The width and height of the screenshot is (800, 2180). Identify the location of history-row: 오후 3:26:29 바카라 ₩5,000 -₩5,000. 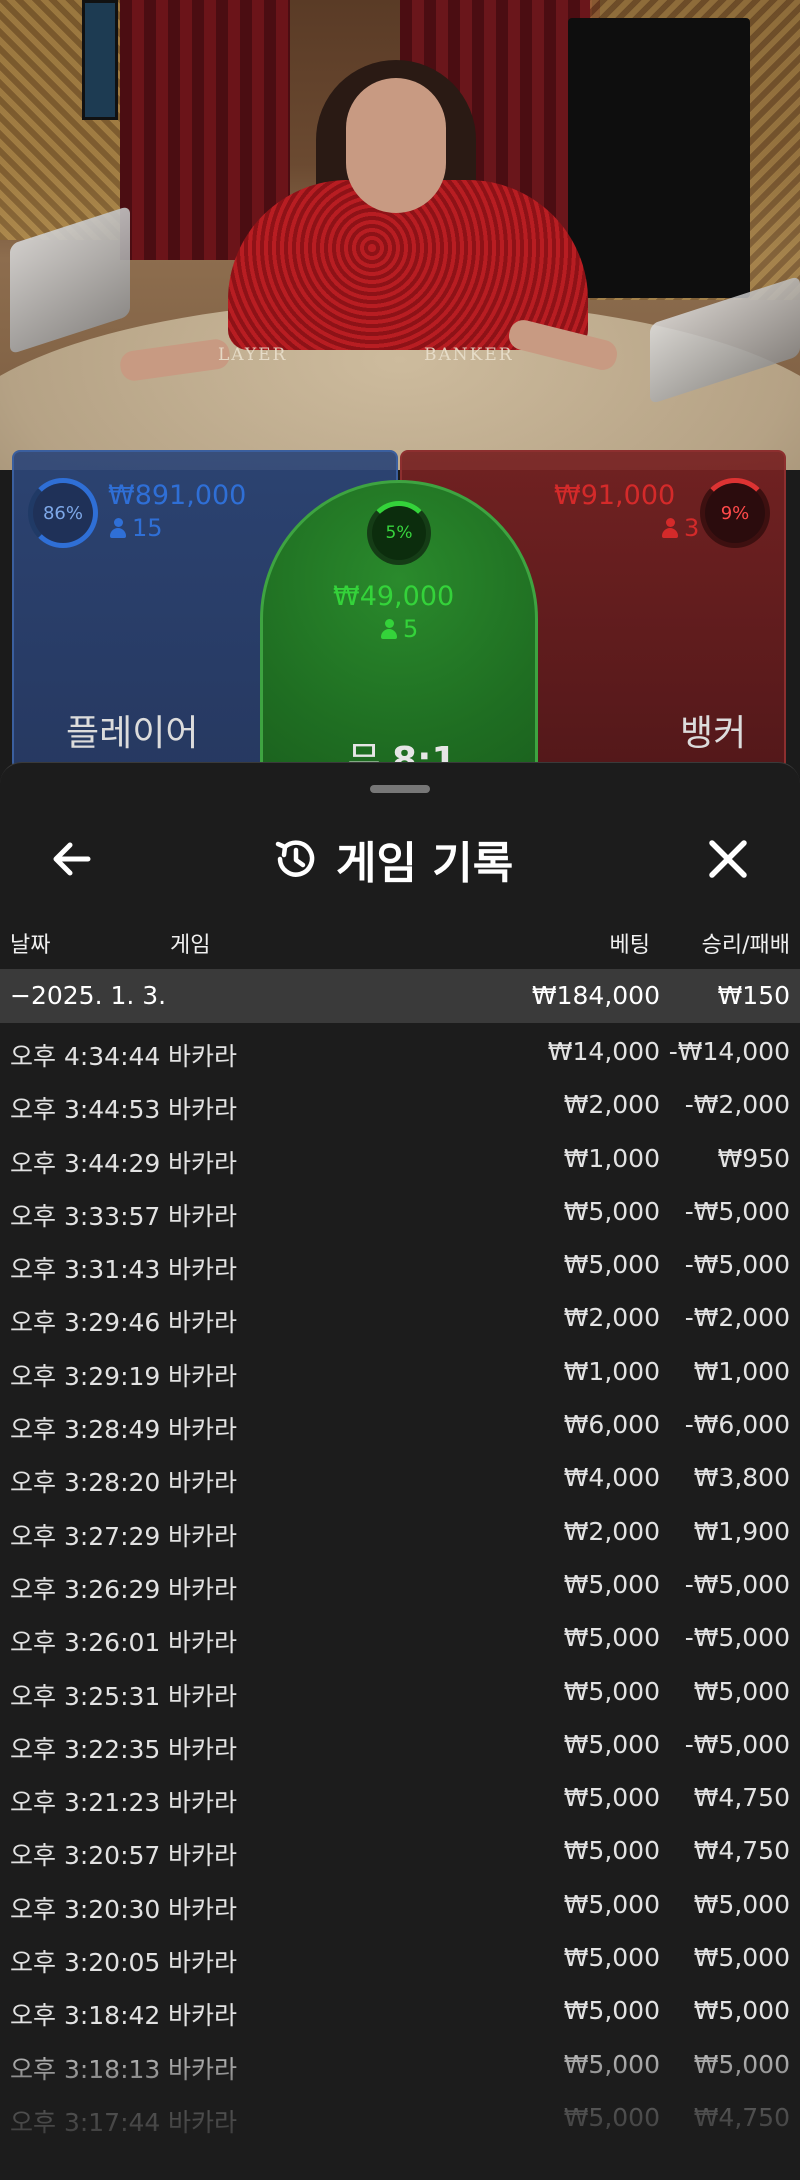
(400, 1584).